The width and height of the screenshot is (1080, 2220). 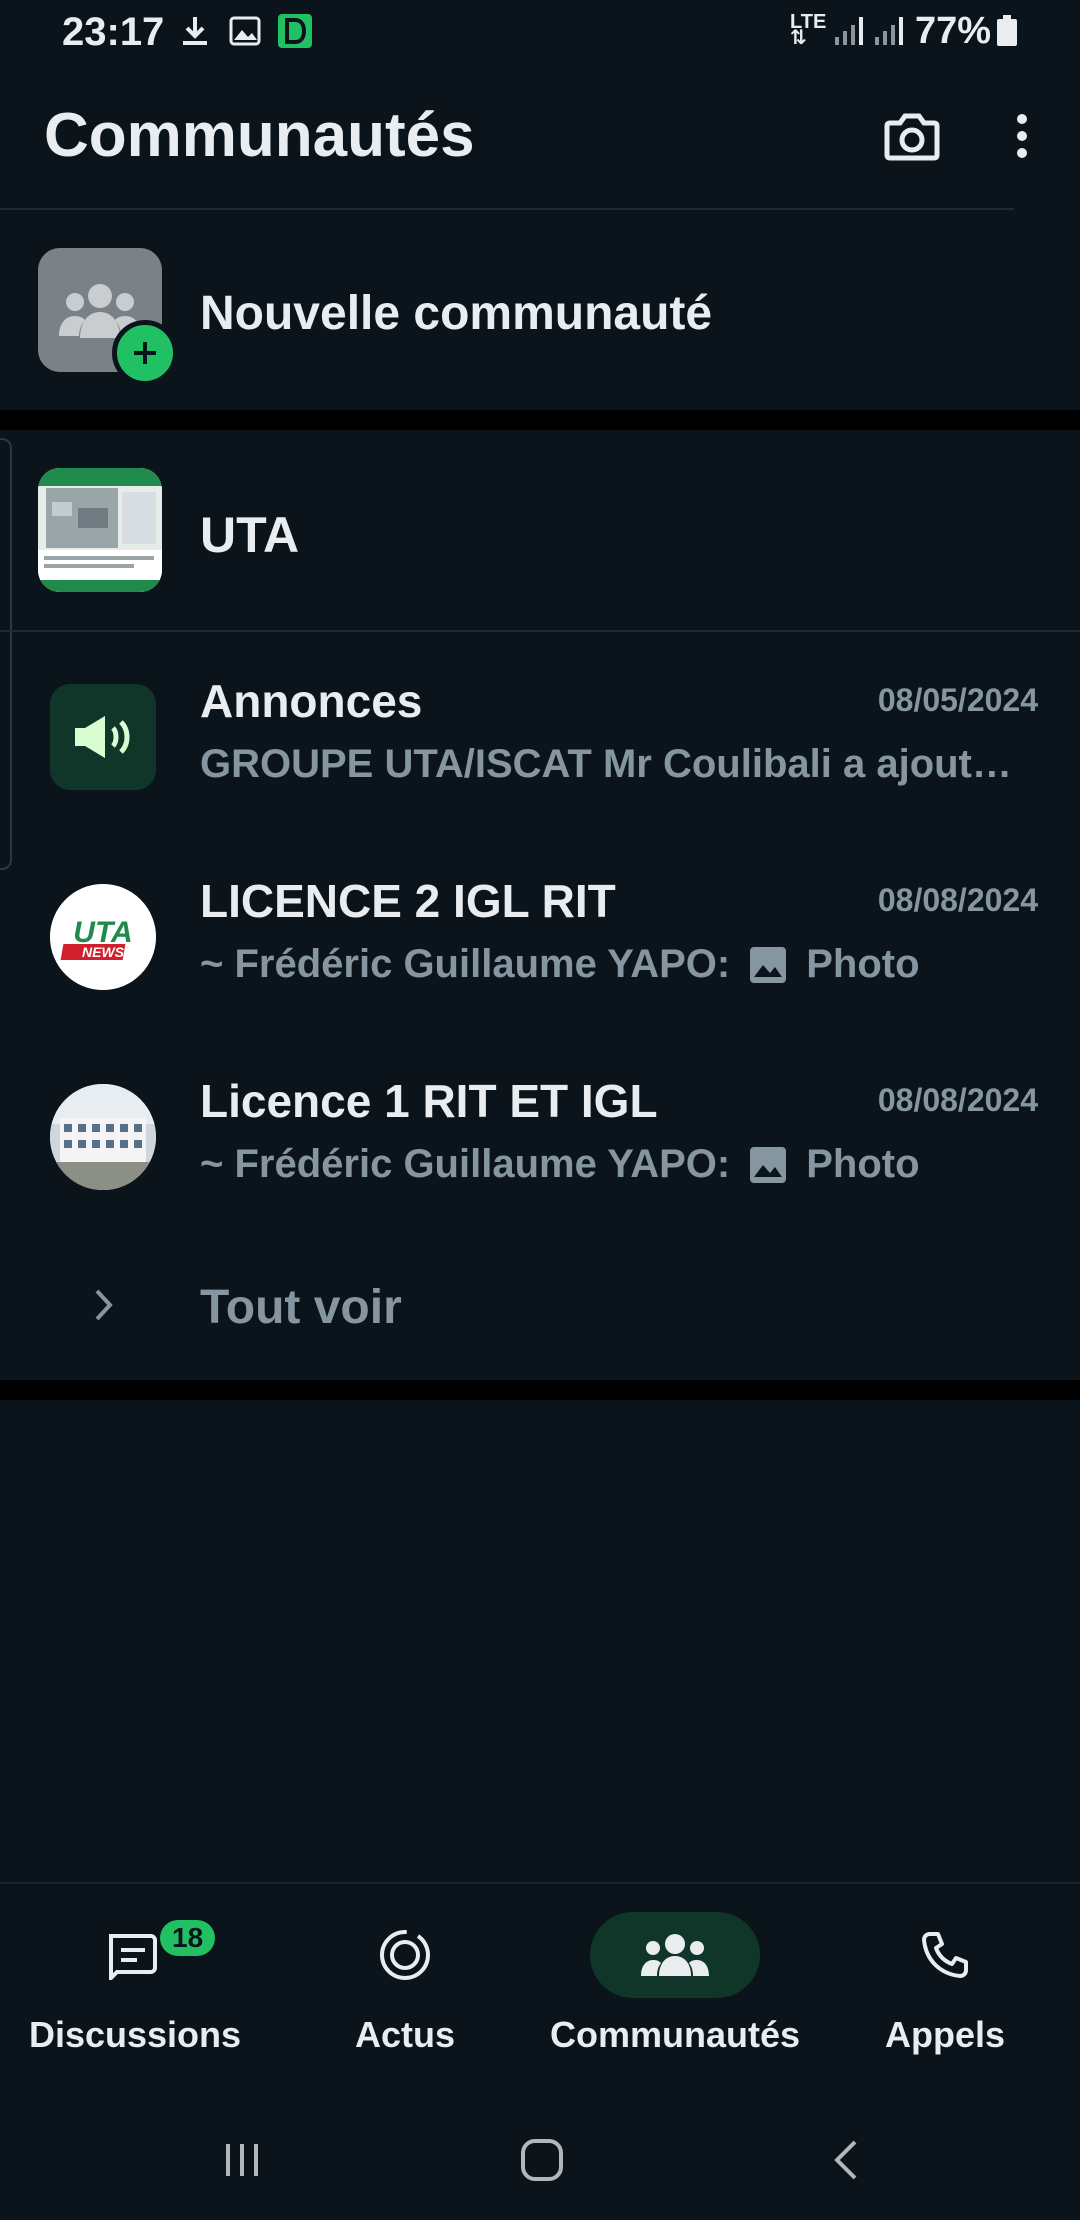 I want to click on community-name: UTA, so click(x=249, y=535).